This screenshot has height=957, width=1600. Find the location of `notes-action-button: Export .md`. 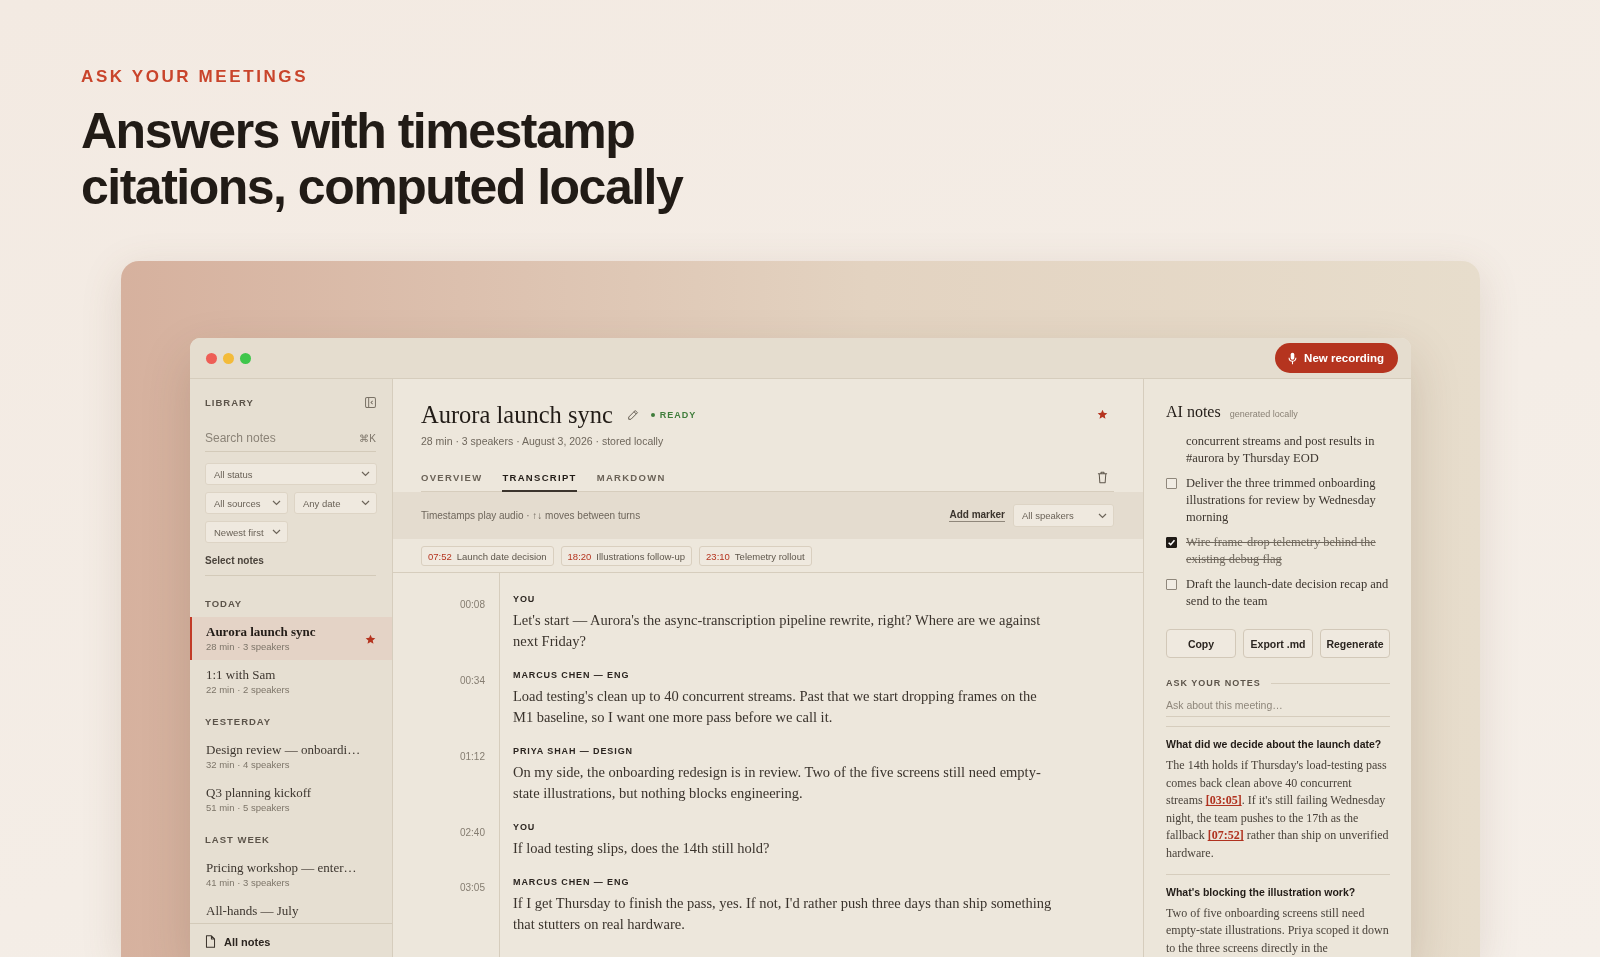

notes-action-button: Export .md is located at coordinates (1278, 643).